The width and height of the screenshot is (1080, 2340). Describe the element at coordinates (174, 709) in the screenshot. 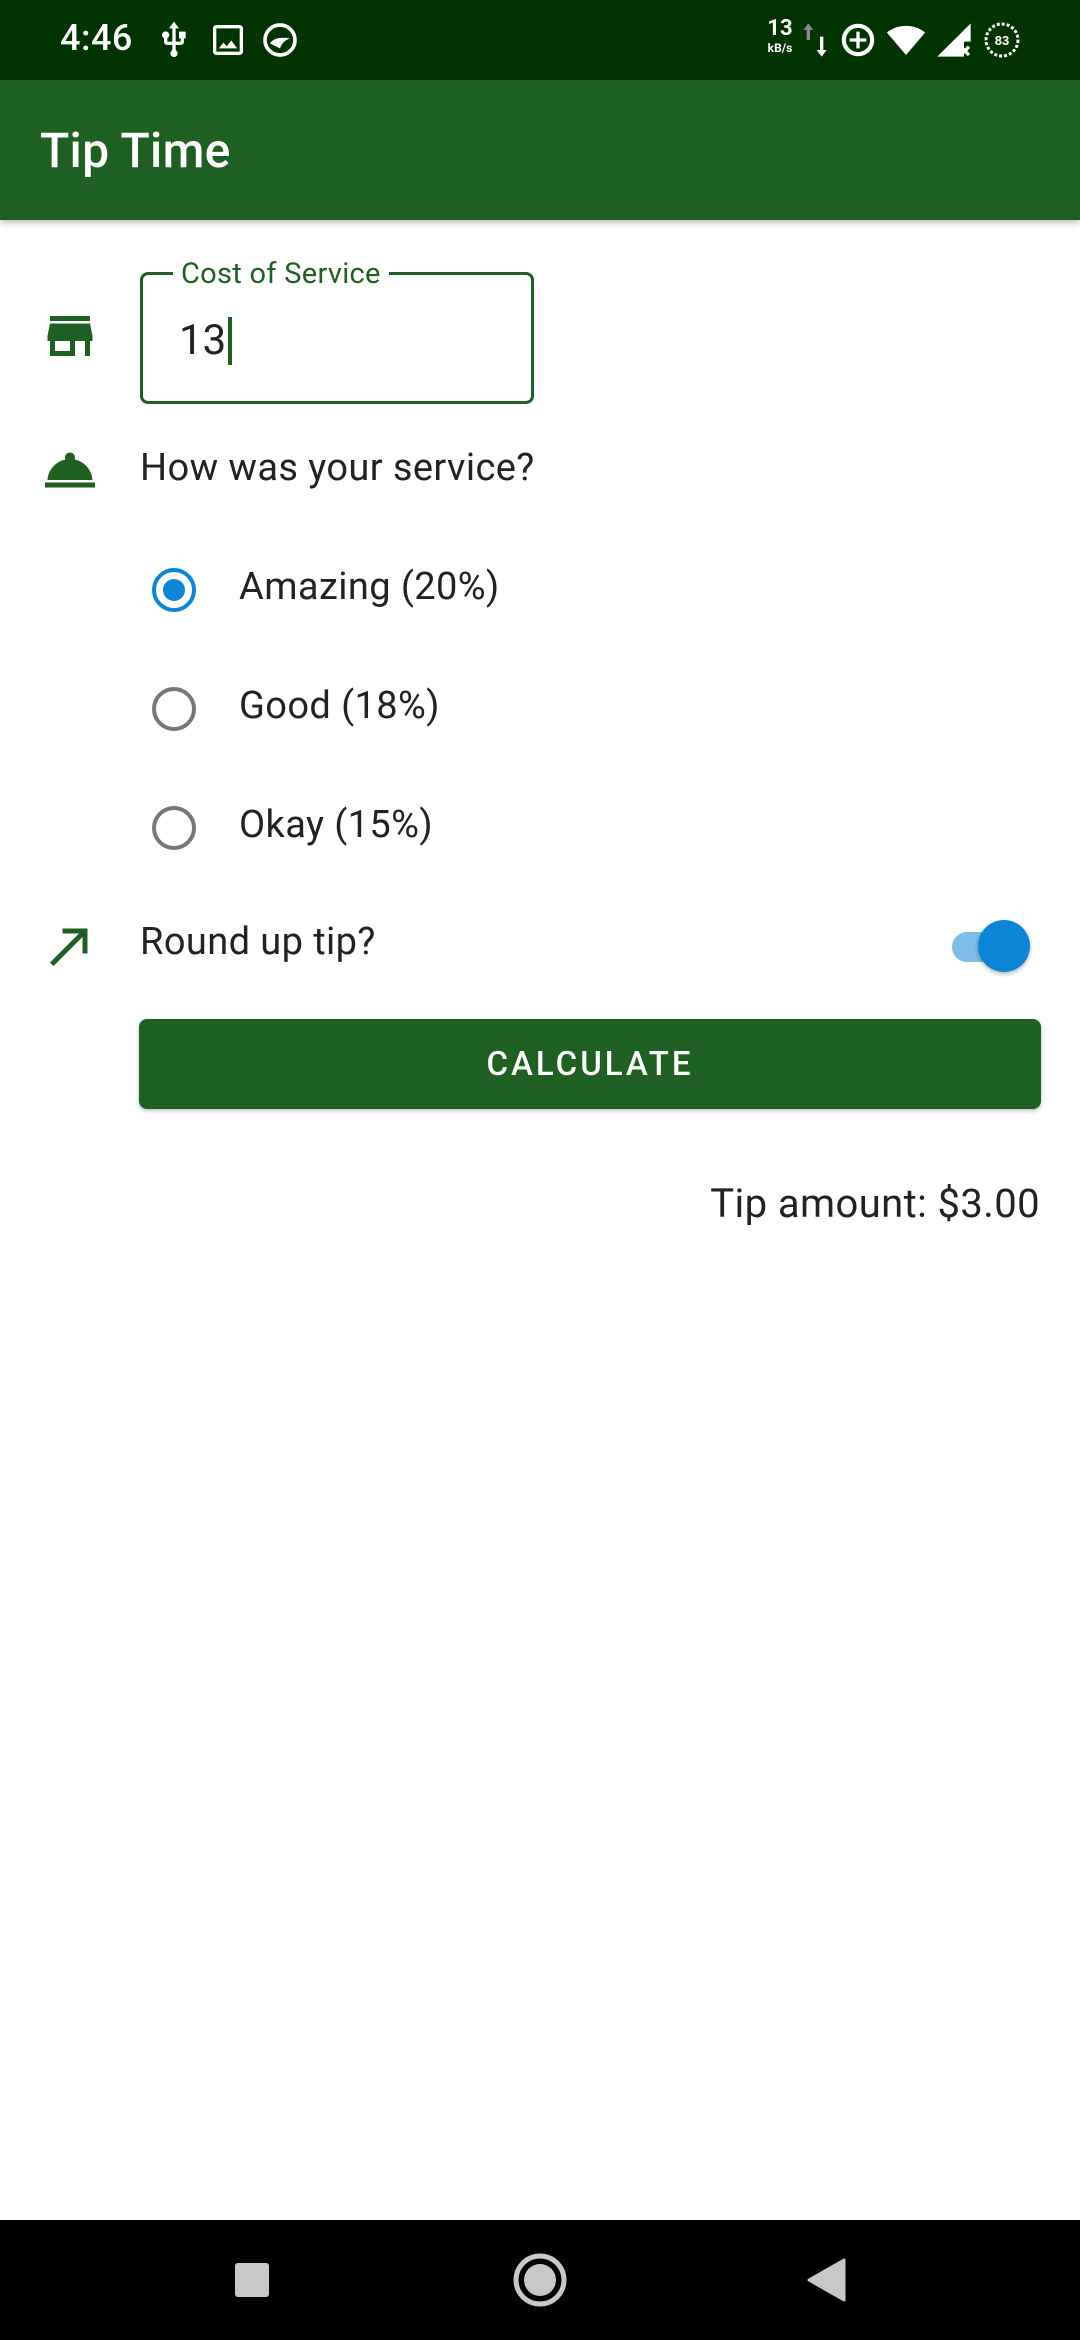

I see `radio-button-good` at that location.